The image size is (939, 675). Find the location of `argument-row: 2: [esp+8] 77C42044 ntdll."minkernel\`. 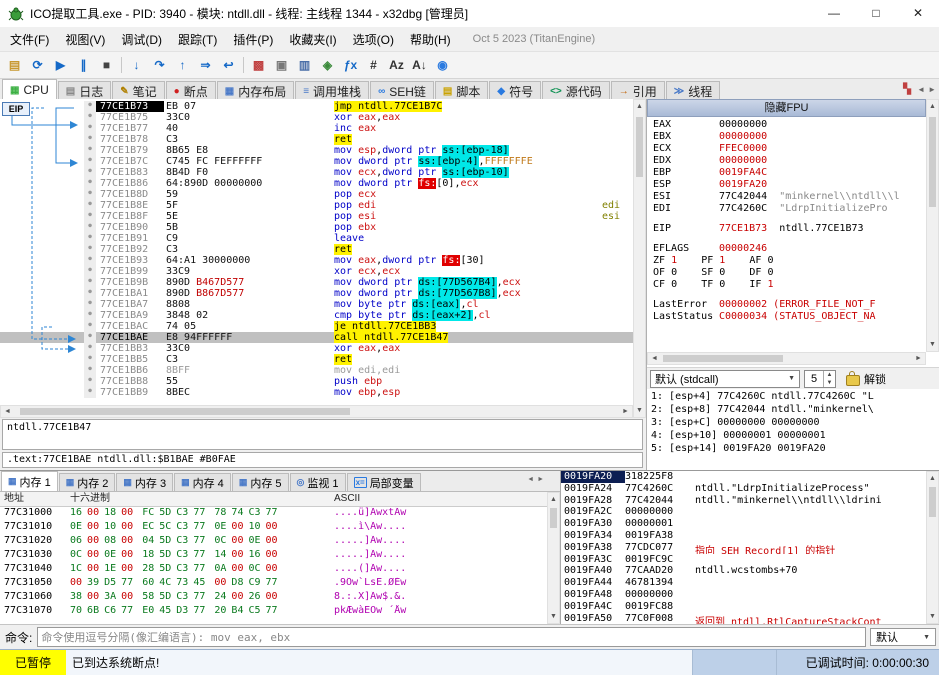

argument-row: 2: [esp+8] 77C42044 ntdll."minkernel\ is located at coordinates (793, 410).